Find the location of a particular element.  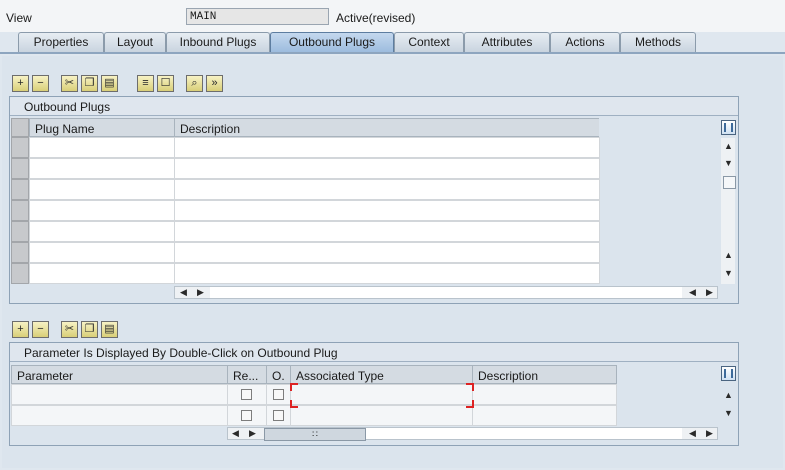

tab-underline is located at coordinates (392, 53).